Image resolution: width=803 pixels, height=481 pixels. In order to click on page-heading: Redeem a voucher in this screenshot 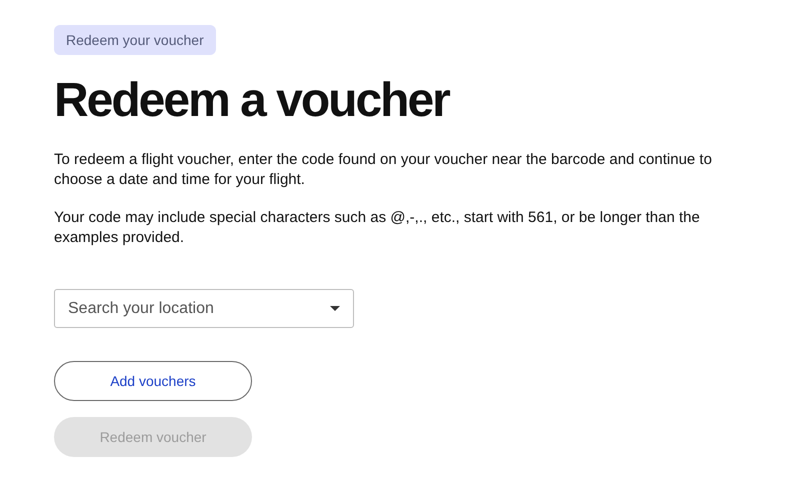, I will do `click(252, 101)`.